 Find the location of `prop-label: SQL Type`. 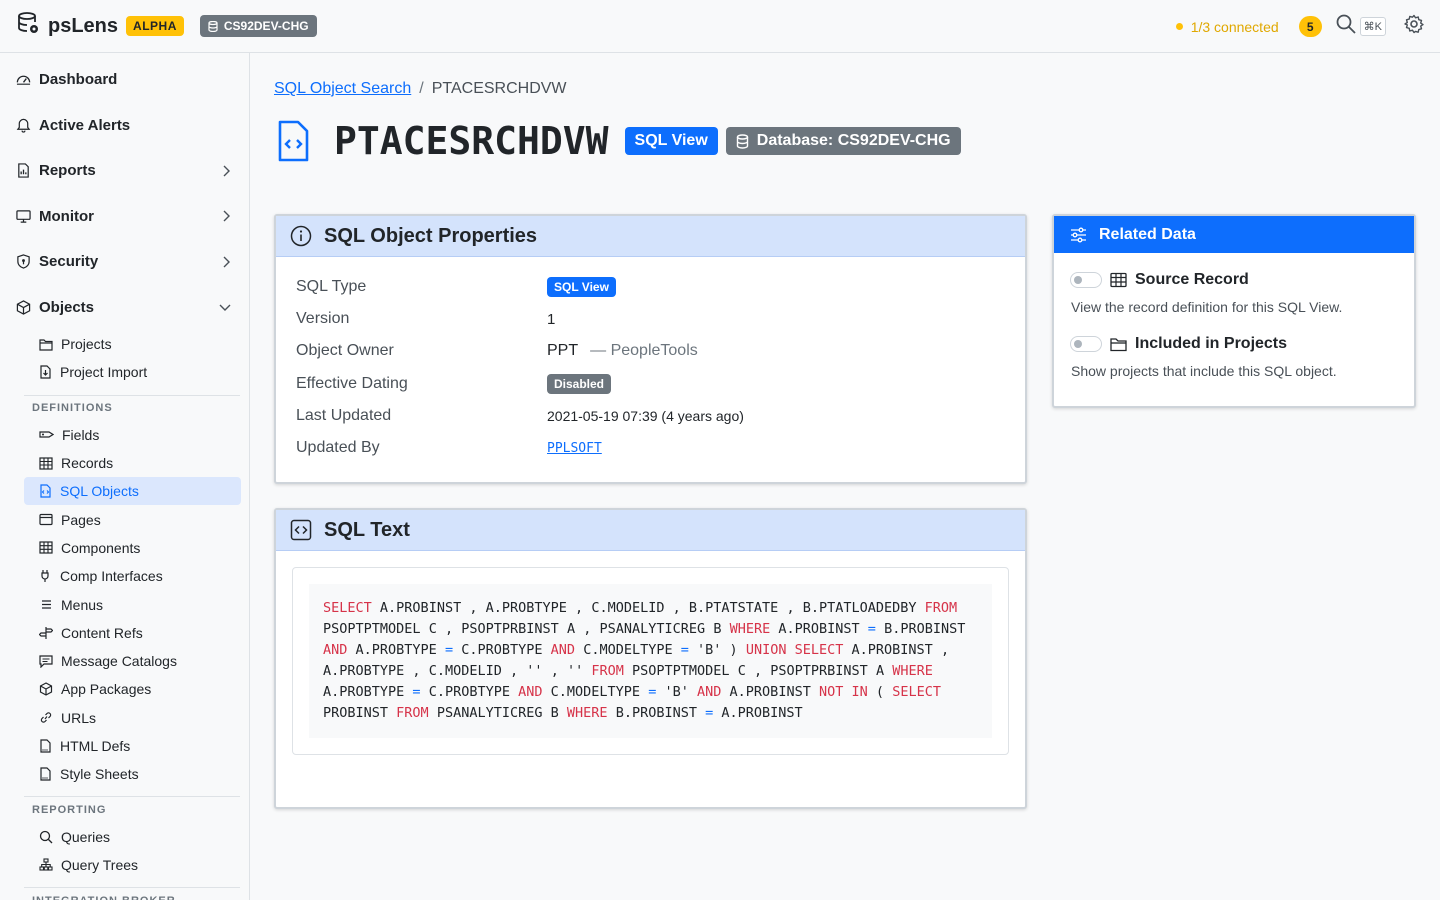

prop-label: SQL Type is located at coordinates (331, 287).